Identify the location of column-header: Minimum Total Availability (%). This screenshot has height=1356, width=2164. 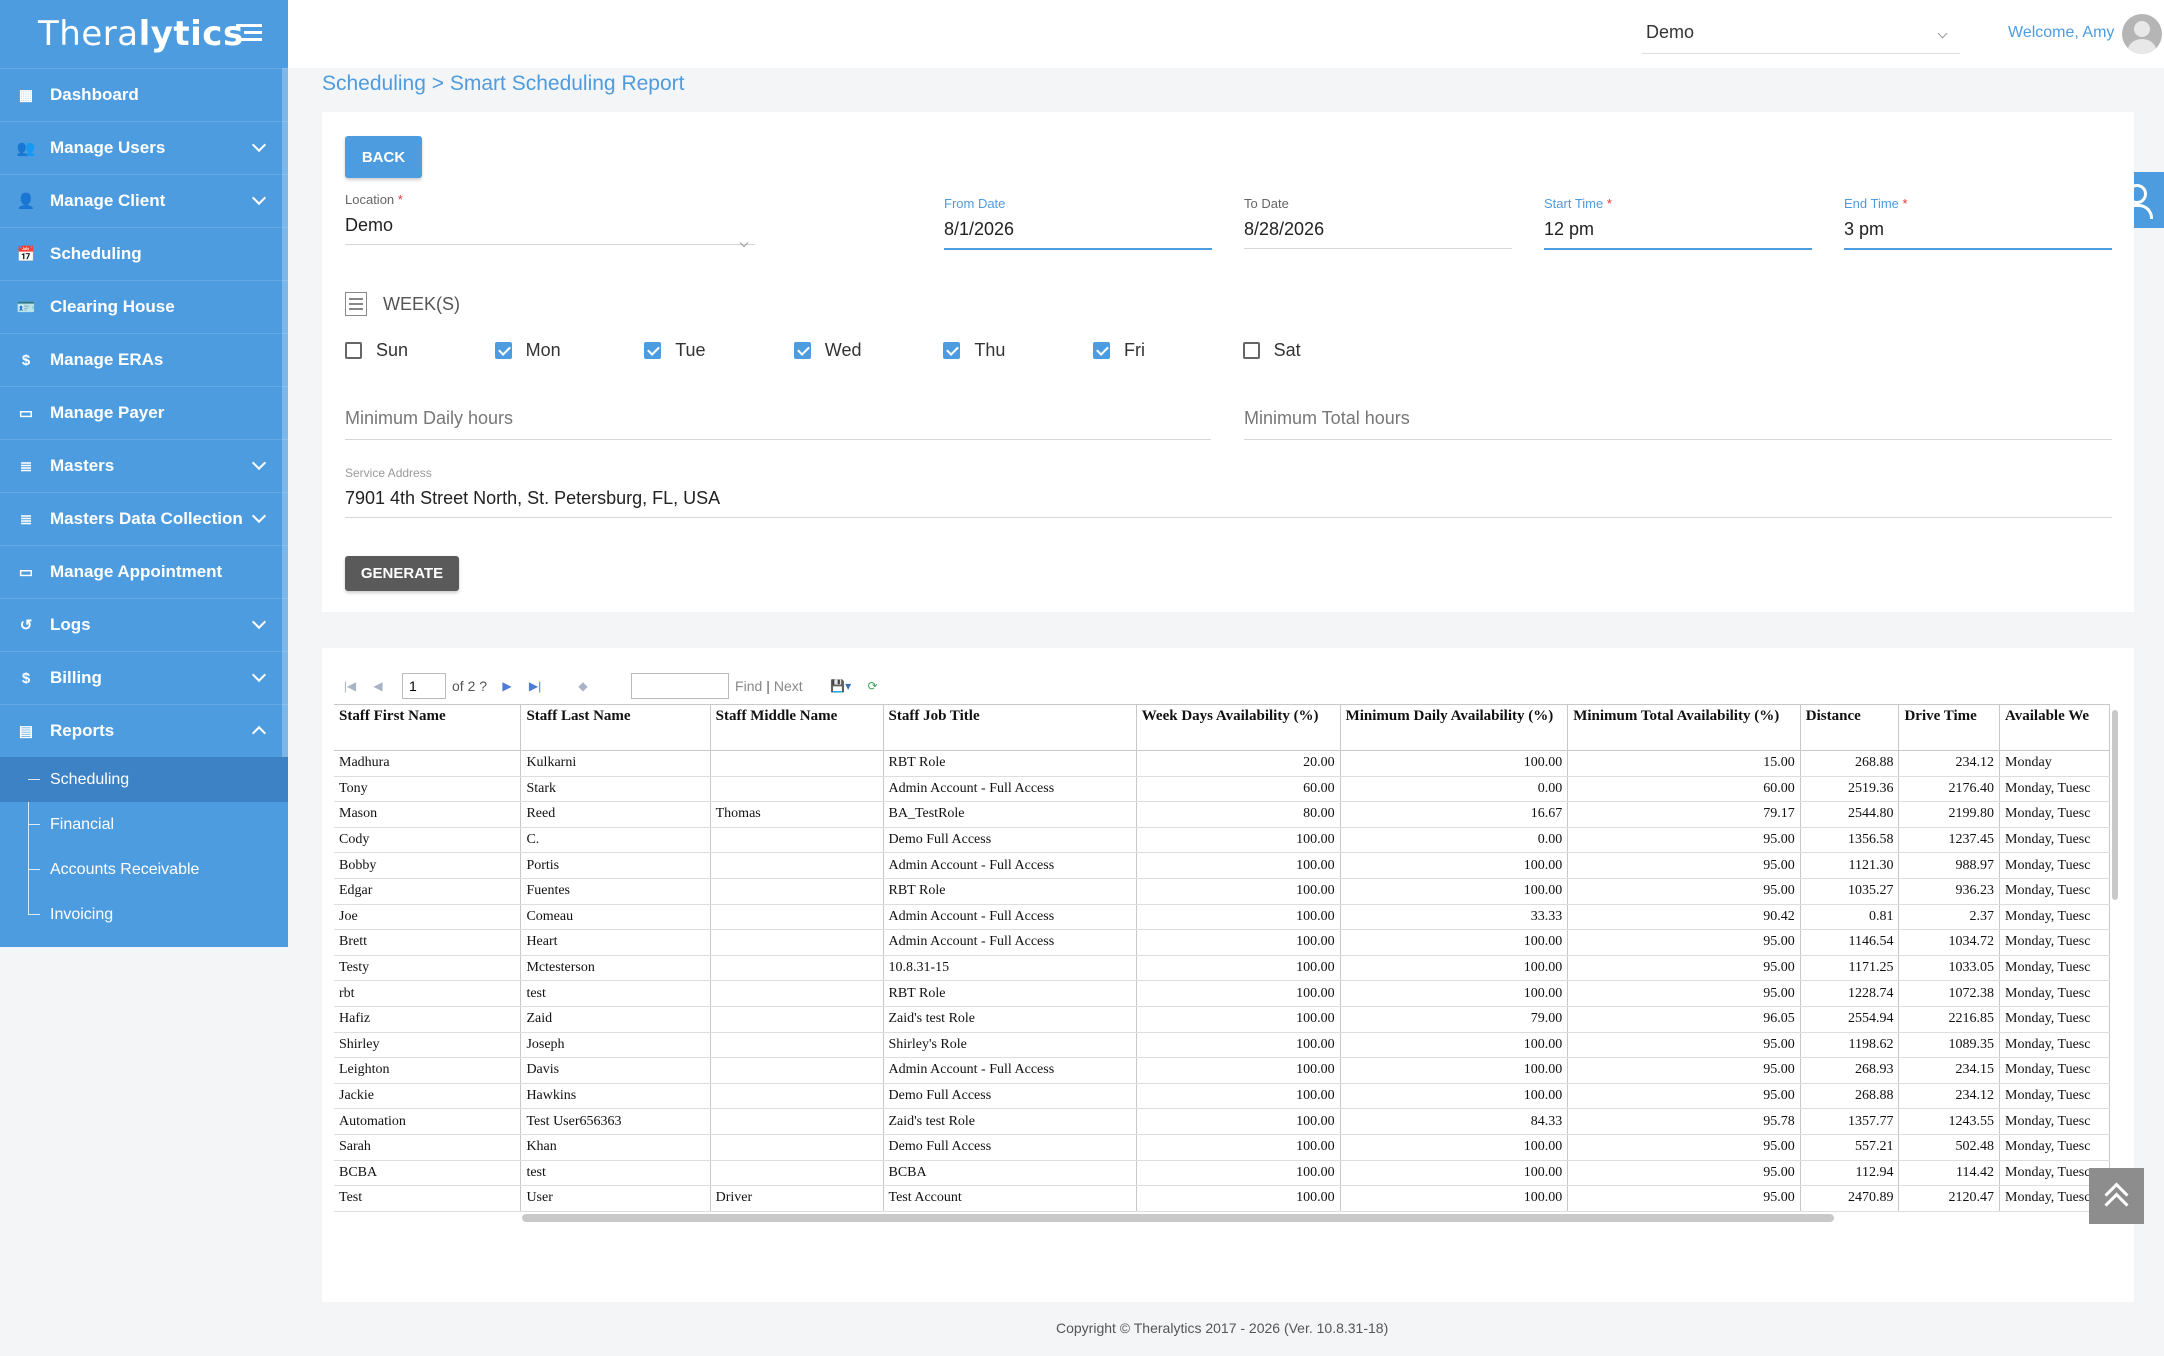
(1684, 727).